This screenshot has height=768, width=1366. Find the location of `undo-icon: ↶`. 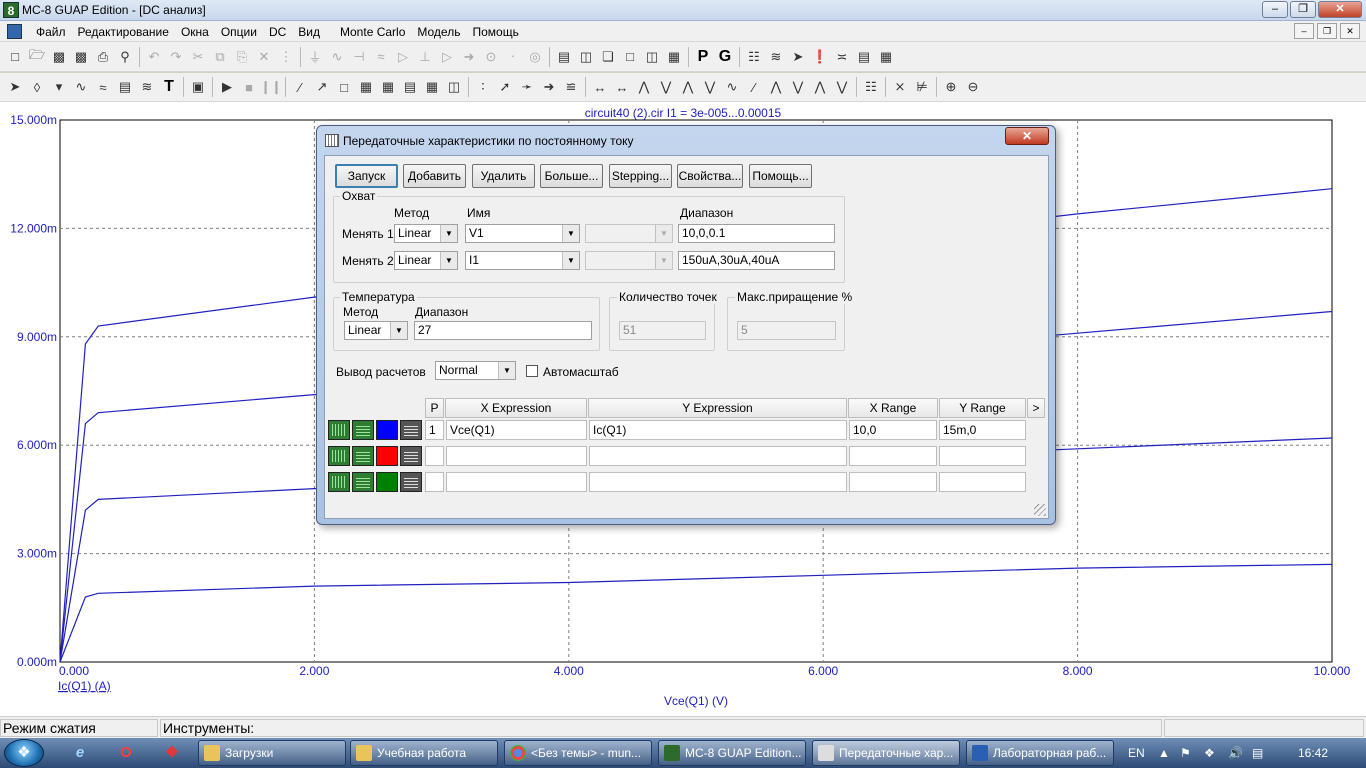

undo-icon: ↶ is located at coordinates (154, 57).